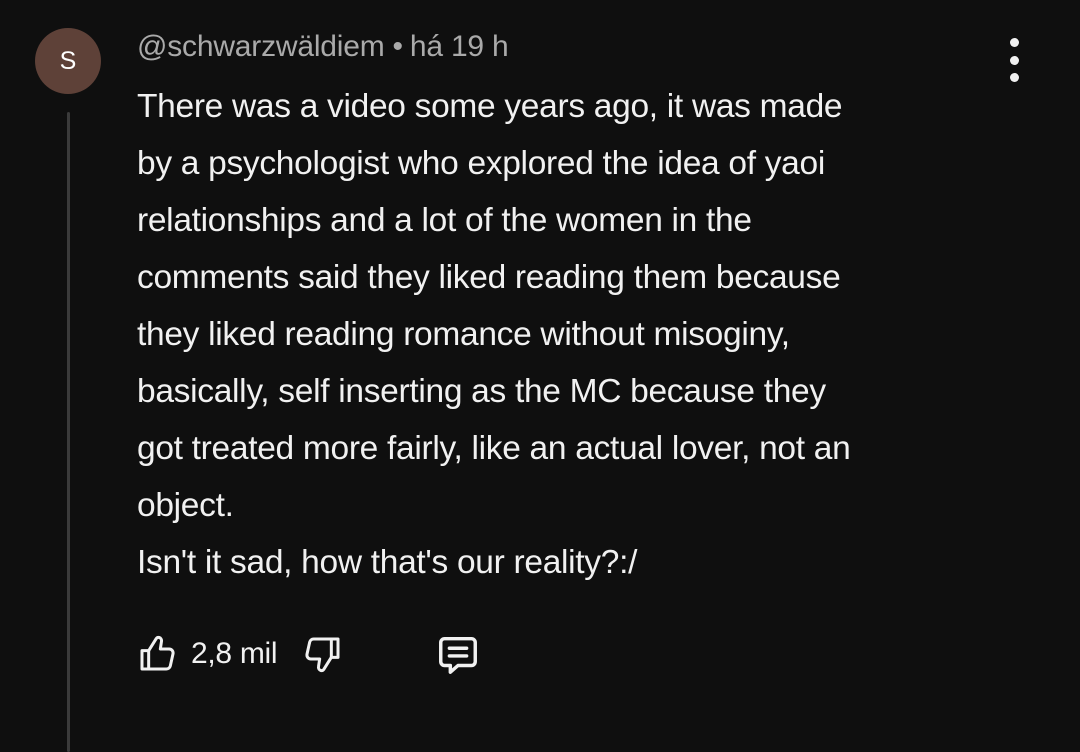 Image resolution: width=1080 pixels, height=752 pixels. Describe the element at coordinates (234, 653) in the screenshot. I see `like-count: 2,8 mil` at that location.